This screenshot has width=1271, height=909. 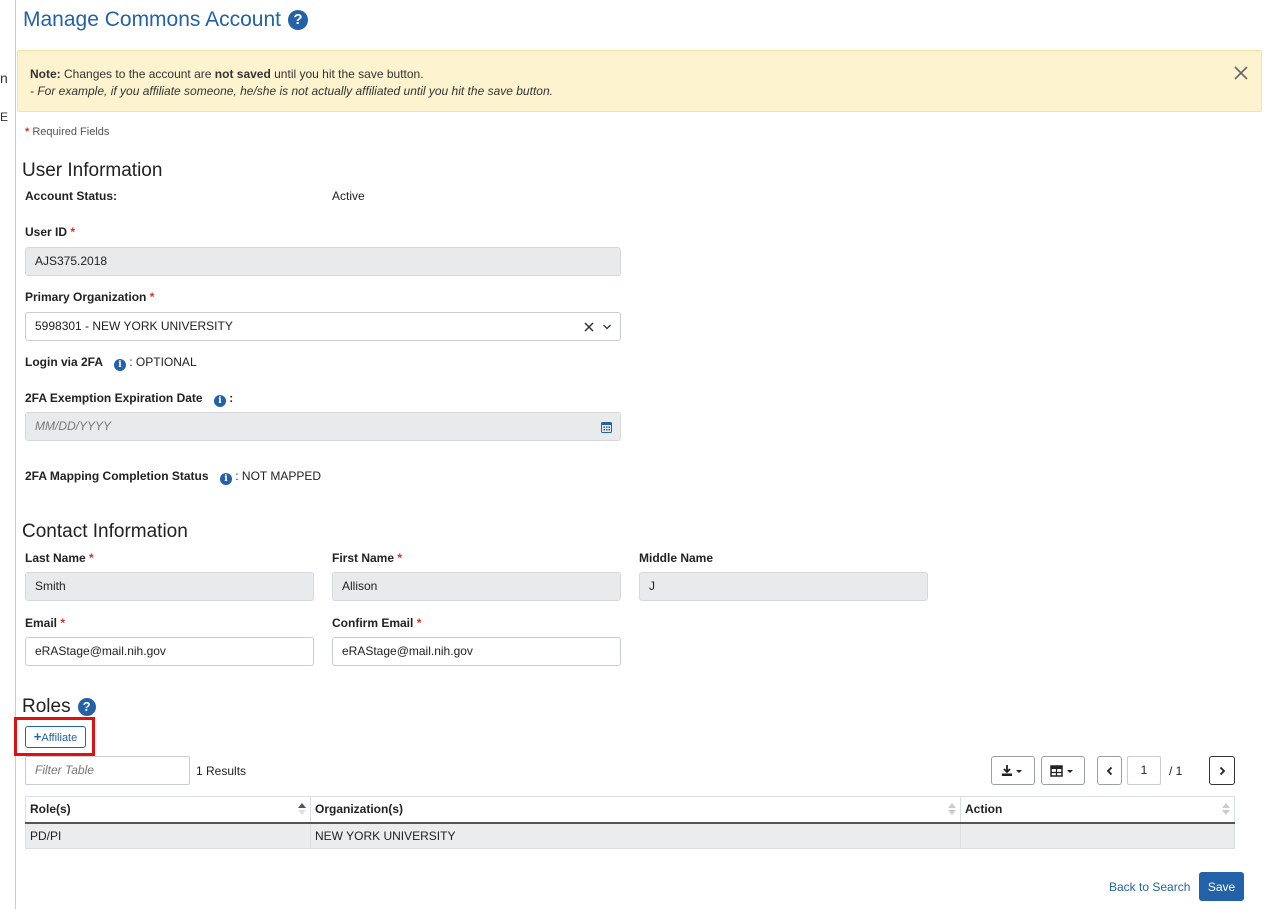 What do you see at coordinates (15, 454) in the screenshot?
I see `modal-left-border` at bounding box center [15, 454].